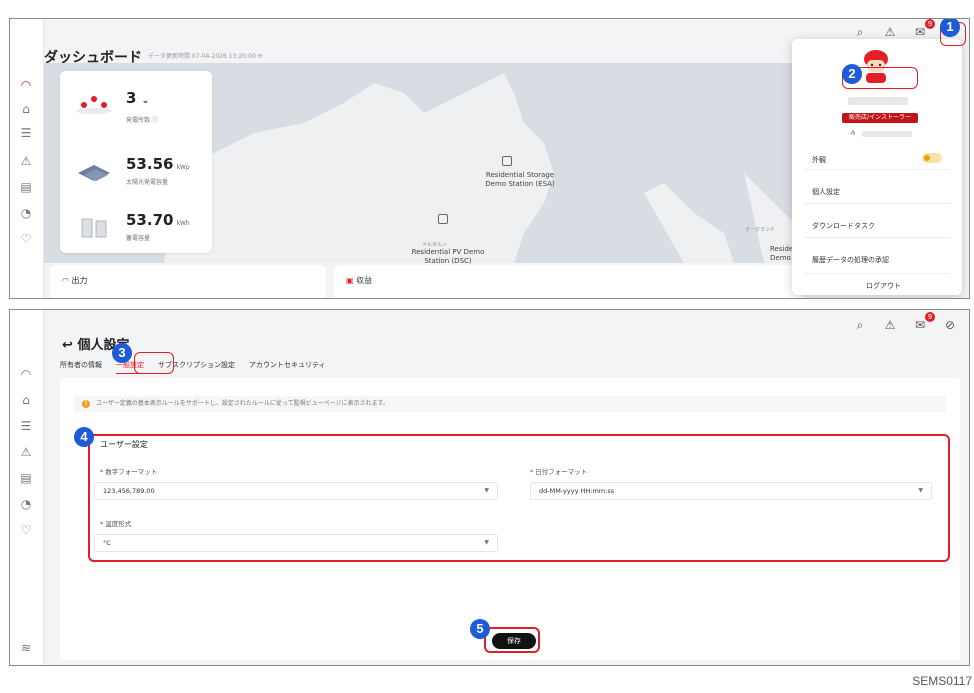 This screenshot has height=693, width=974. I want to click on station-marker-esa, so click(507, 161).